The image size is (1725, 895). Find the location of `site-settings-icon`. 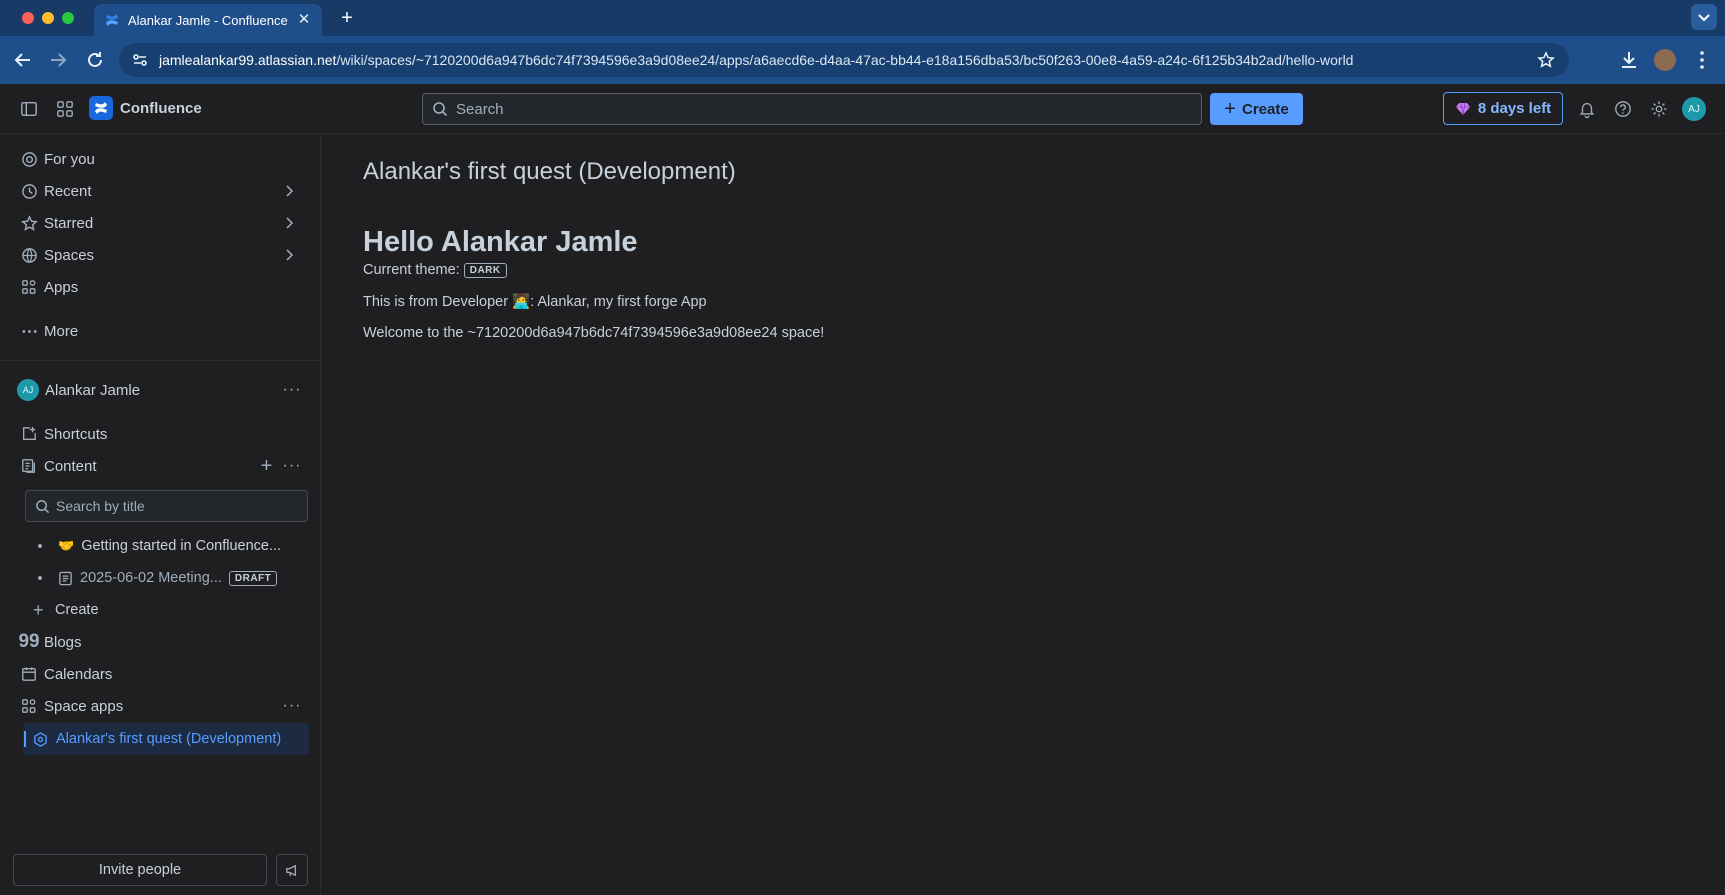

site-settings-icon is located at coordinates (140, 60).